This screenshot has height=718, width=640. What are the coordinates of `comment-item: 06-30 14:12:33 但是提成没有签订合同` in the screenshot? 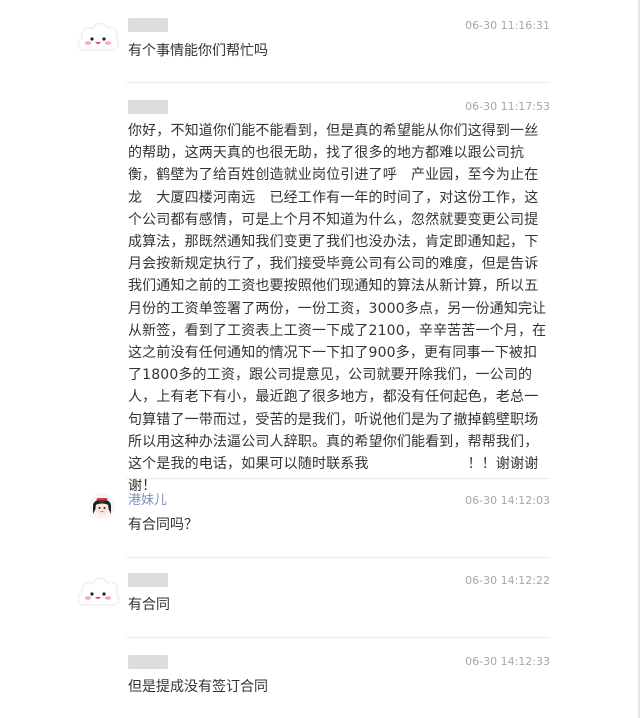 It's located at (320, 681).